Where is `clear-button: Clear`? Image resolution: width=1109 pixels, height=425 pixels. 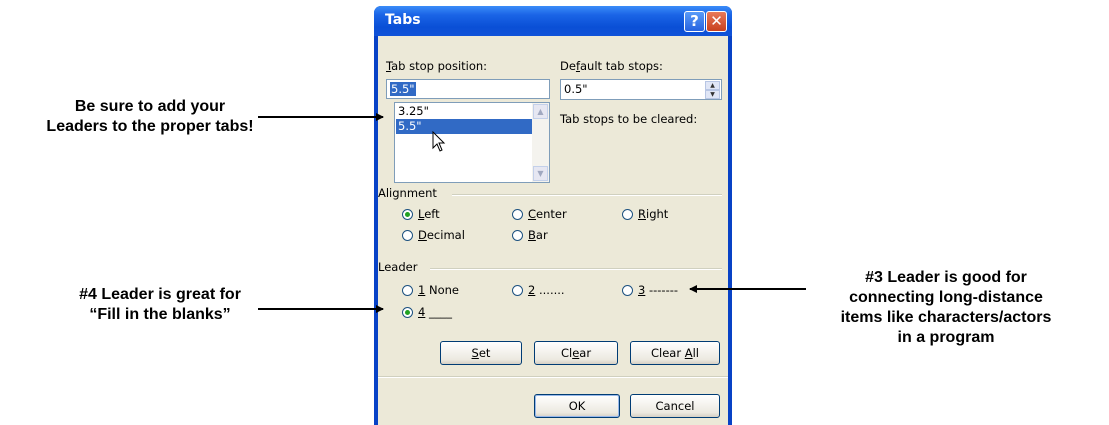
clear-button: Clear is located at coordinates (576, 353).